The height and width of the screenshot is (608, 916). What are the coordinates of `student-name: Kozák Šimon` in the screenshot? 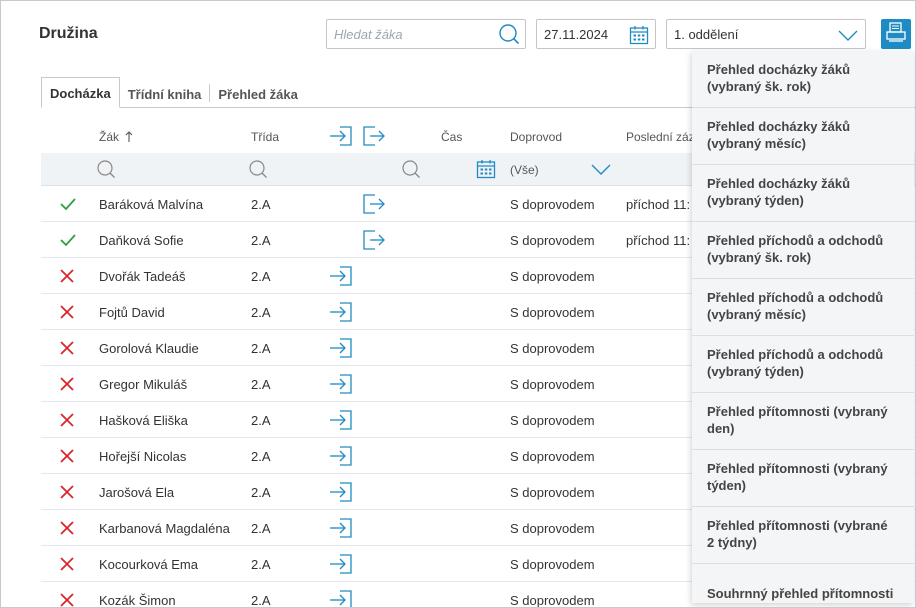 It's located at (137, 600).